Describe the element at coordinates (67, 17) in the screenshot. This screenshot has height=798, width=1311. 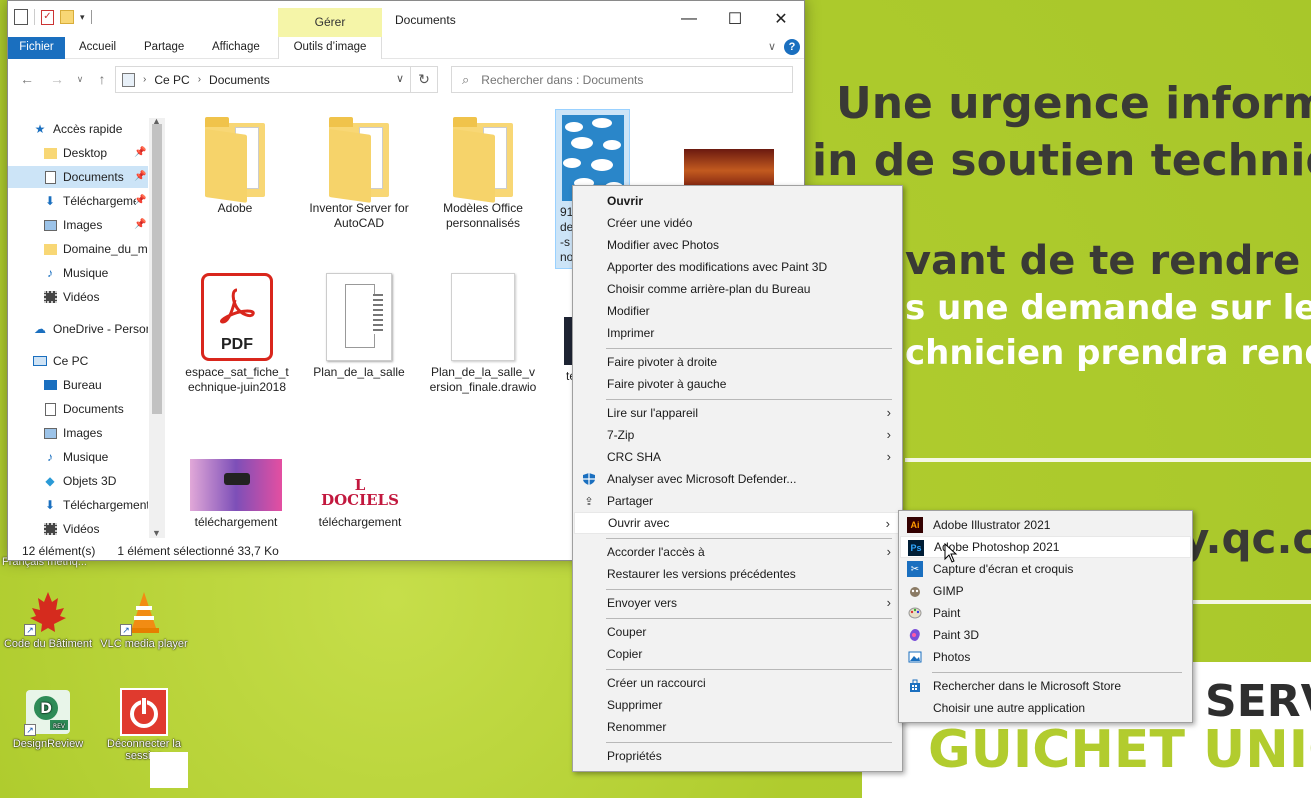
I see `new-folder-icon` at that location.